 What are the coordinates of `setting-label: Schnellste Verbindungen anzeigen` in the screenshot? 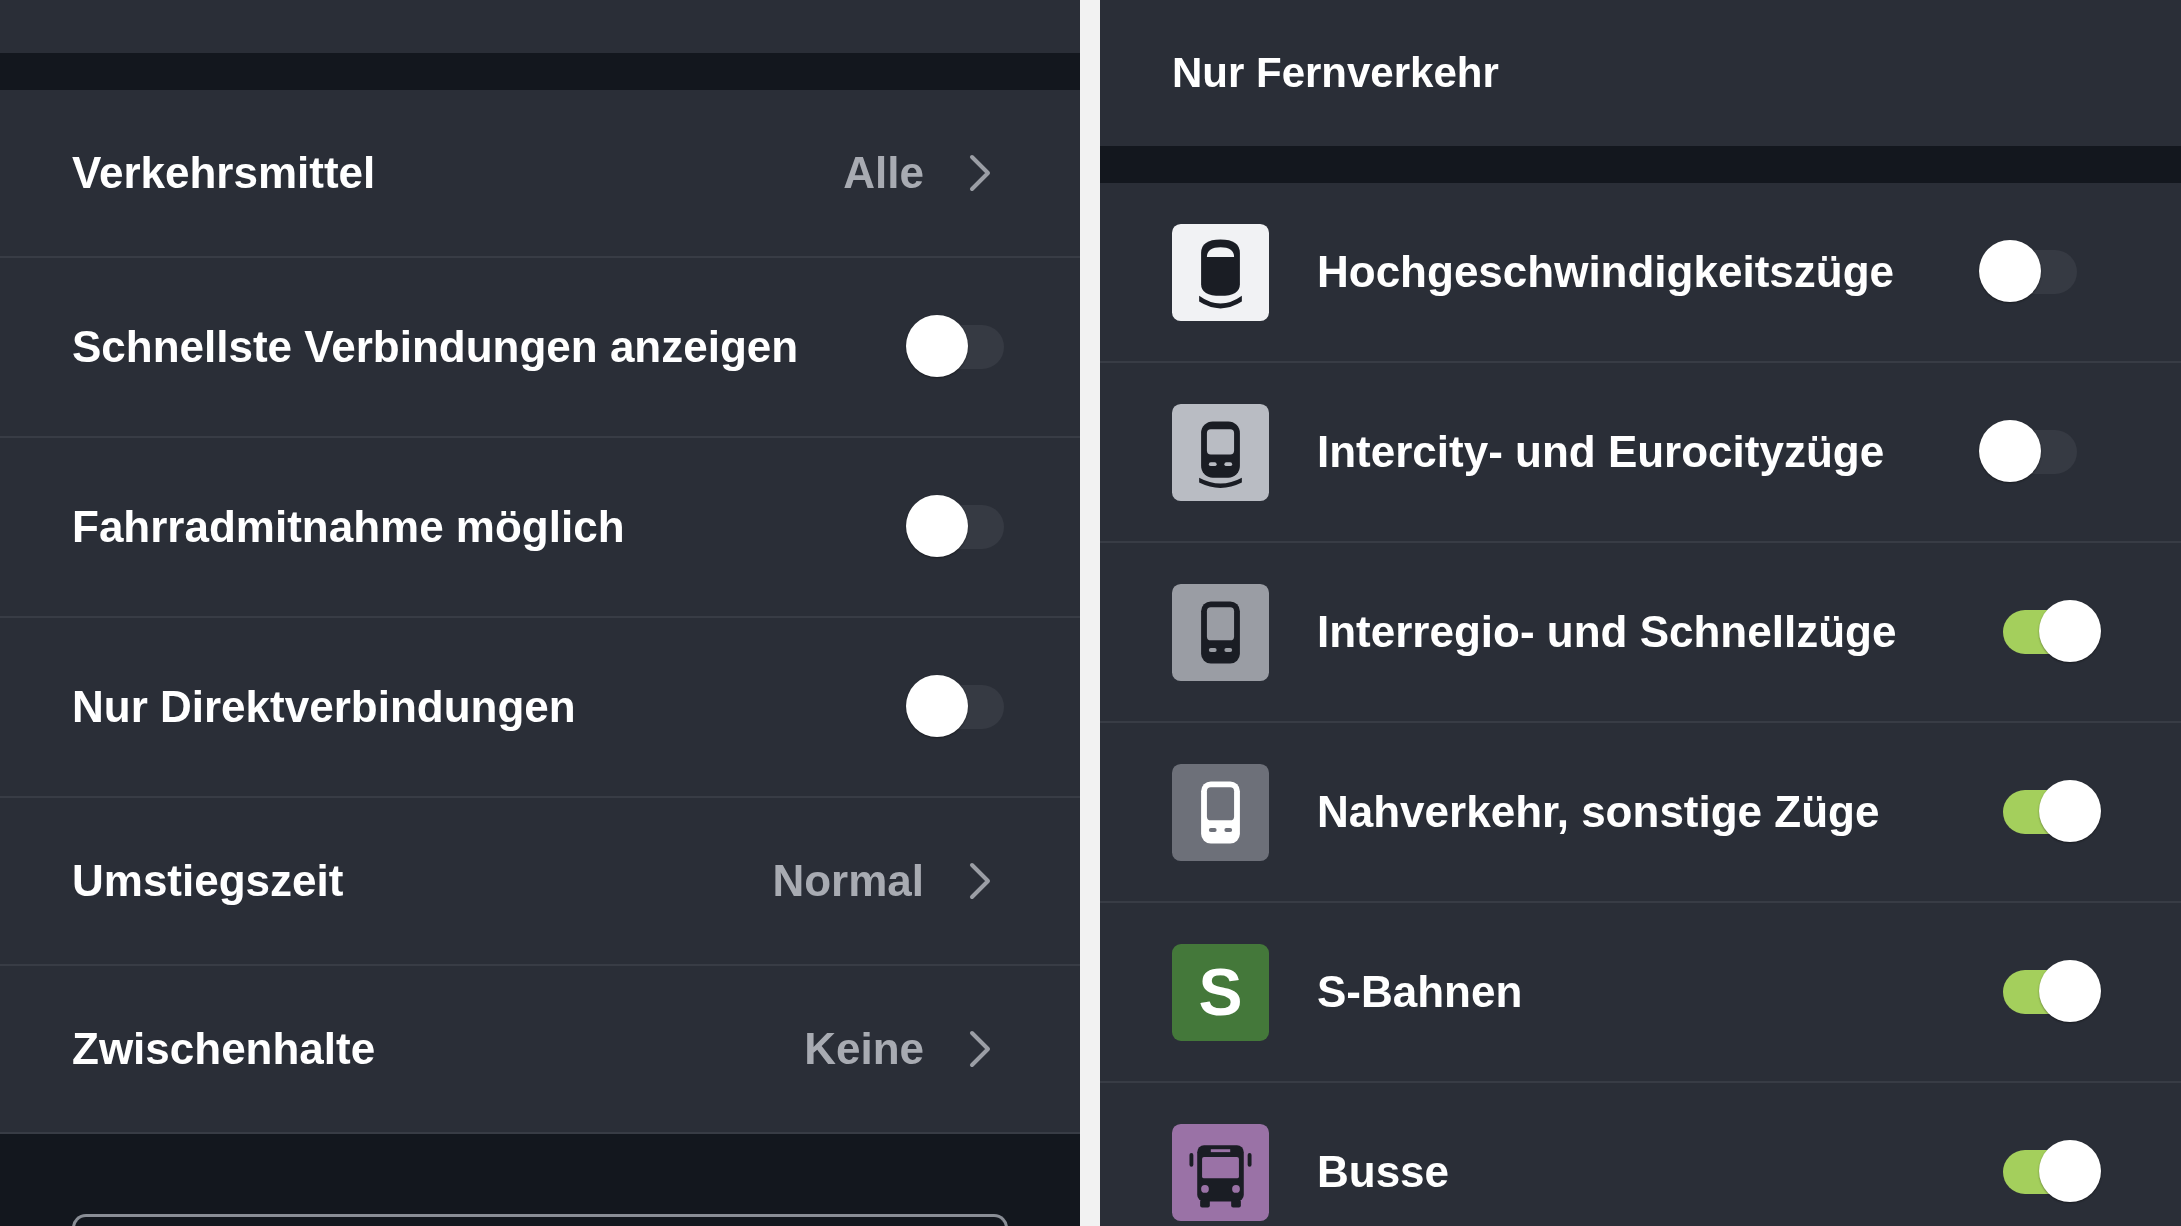 It's located at (436, 347).